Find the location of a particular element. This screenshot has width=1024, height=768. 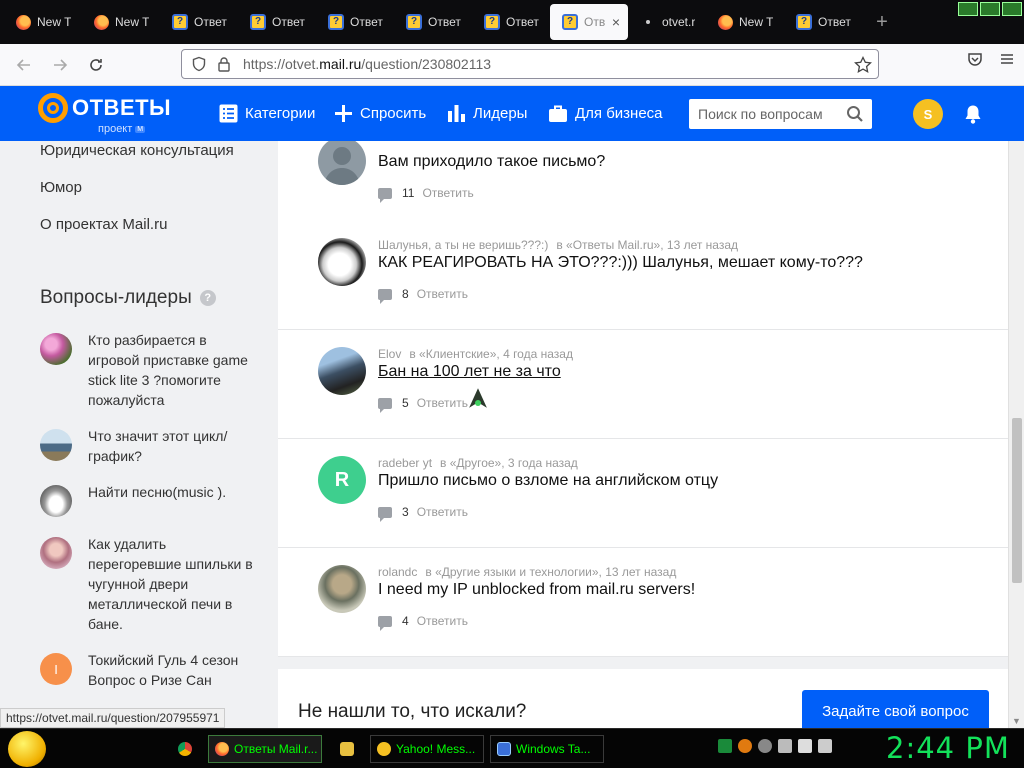

search-tray-icon is located at coordinates (745, 746).